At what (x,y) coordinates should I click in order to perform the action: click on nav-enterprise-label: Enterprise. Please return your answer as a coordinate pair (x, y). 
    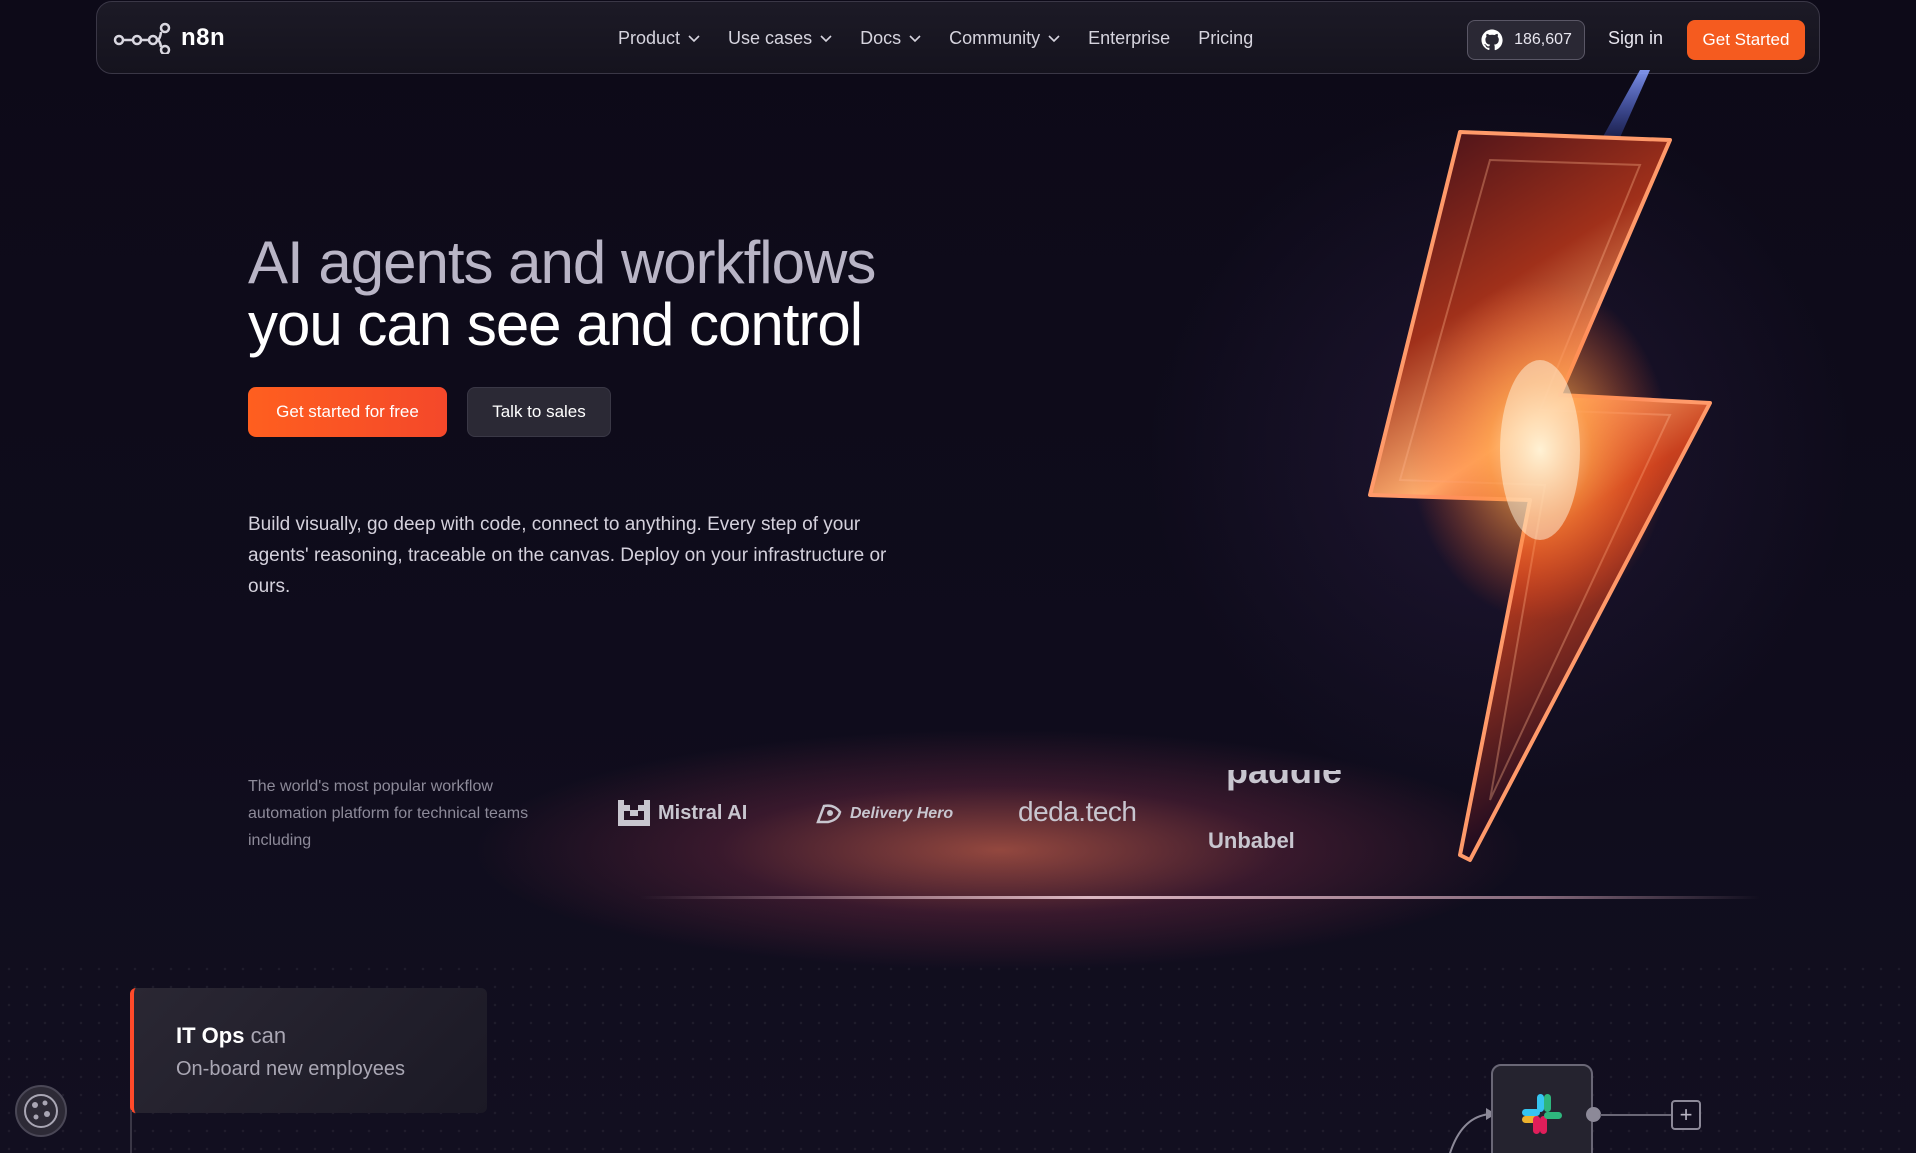
    Looking at the image, I should click on (1129, 38).